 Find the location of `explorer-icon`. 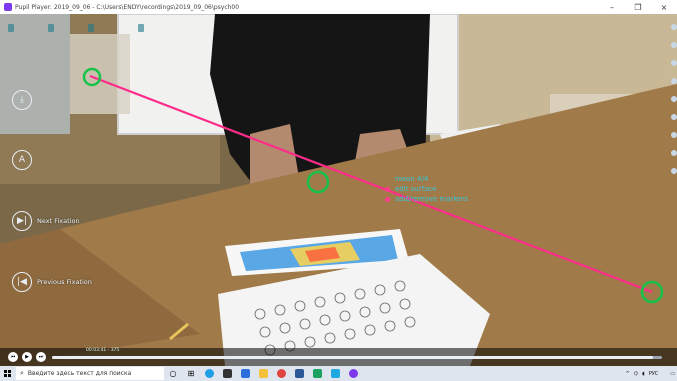

explorer-icon is located at coordinates (263, 373).